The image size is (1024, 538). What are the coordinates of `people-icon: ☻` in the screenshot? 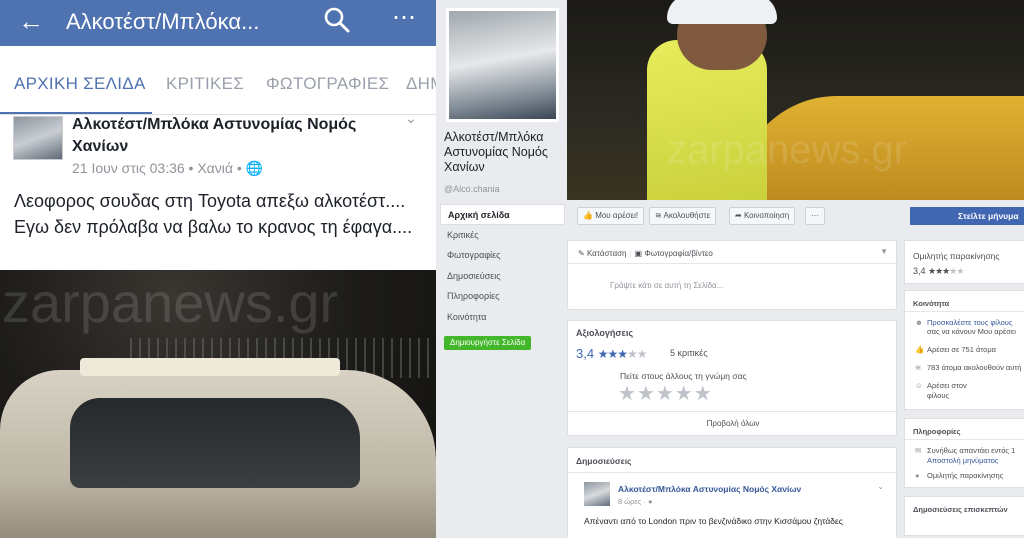 It's located at (919, 322).